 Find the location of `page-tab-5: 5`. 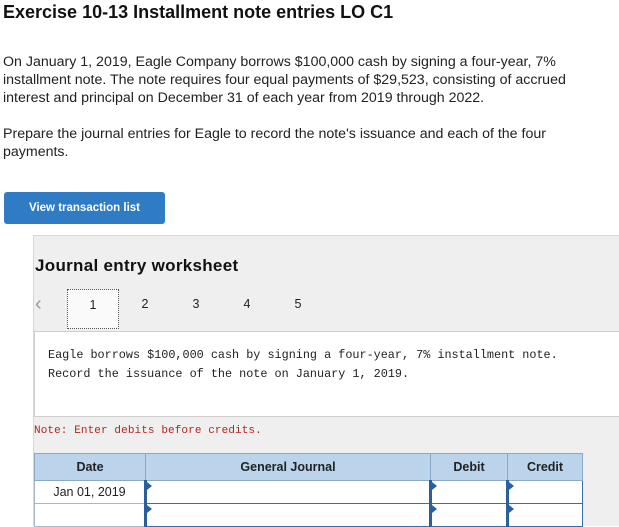

page-tab-5: 5 is located at coordinates (298, 304).